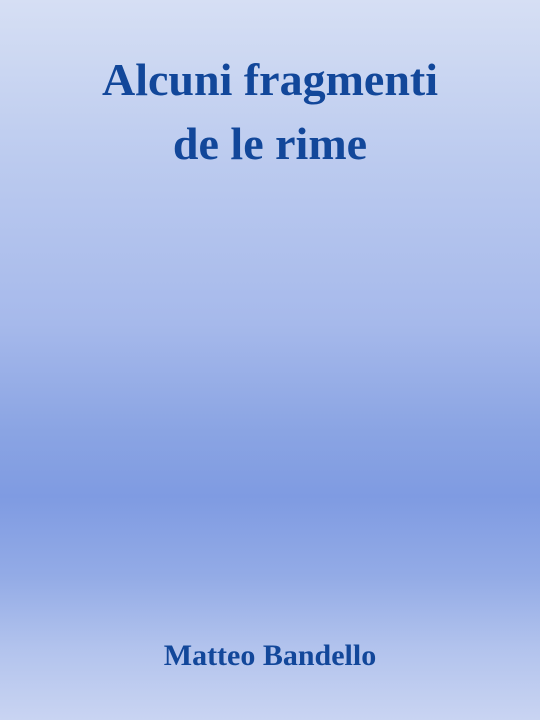 The image size is (540, 720). What do you see at coordinates (269, 79) in the screenshot?
I see `book-title-line-1: Alcuni fragmenti` at bounding box center [269, 79].